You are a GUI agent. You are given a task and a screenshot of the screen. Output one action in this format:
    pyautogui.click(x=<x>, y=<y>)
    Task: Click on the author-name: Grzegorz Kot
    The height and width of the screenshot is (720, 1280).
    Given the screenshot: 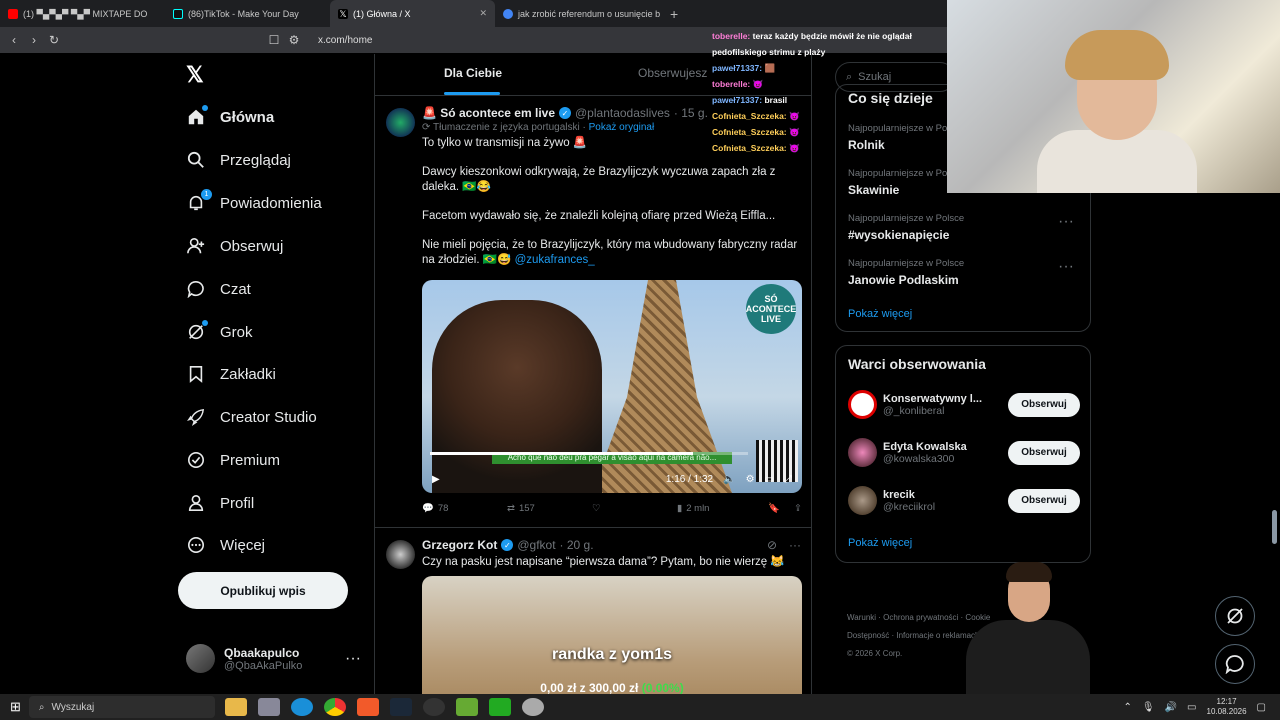 What is the action you would take?
    pyautogui.click(x=459, y=545)
    